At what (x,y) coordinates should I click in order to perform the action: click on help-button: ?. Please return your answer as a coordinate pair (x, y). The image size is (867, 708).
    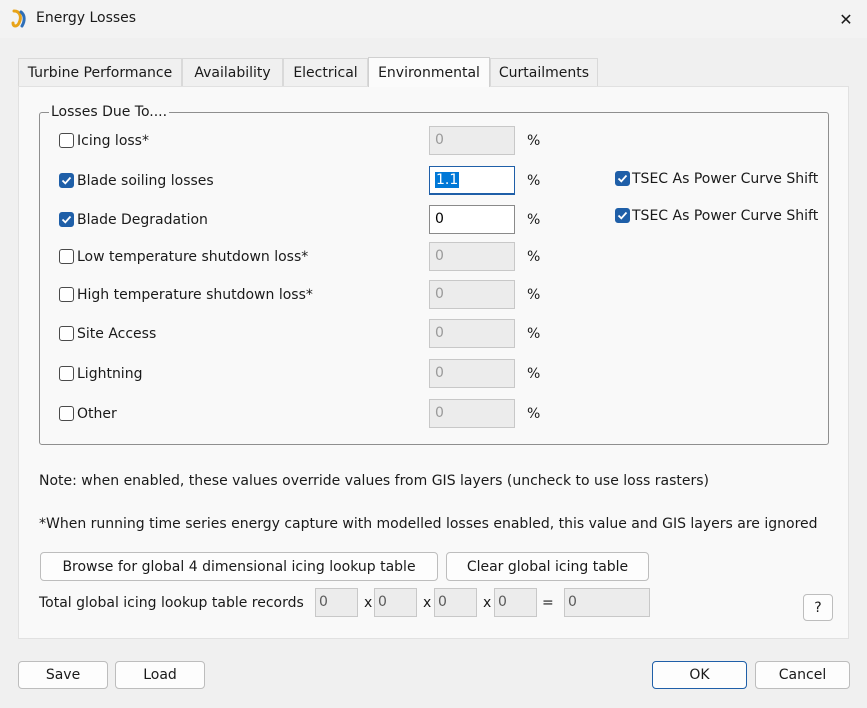
    Looking at the image, I should click on (818, 607).